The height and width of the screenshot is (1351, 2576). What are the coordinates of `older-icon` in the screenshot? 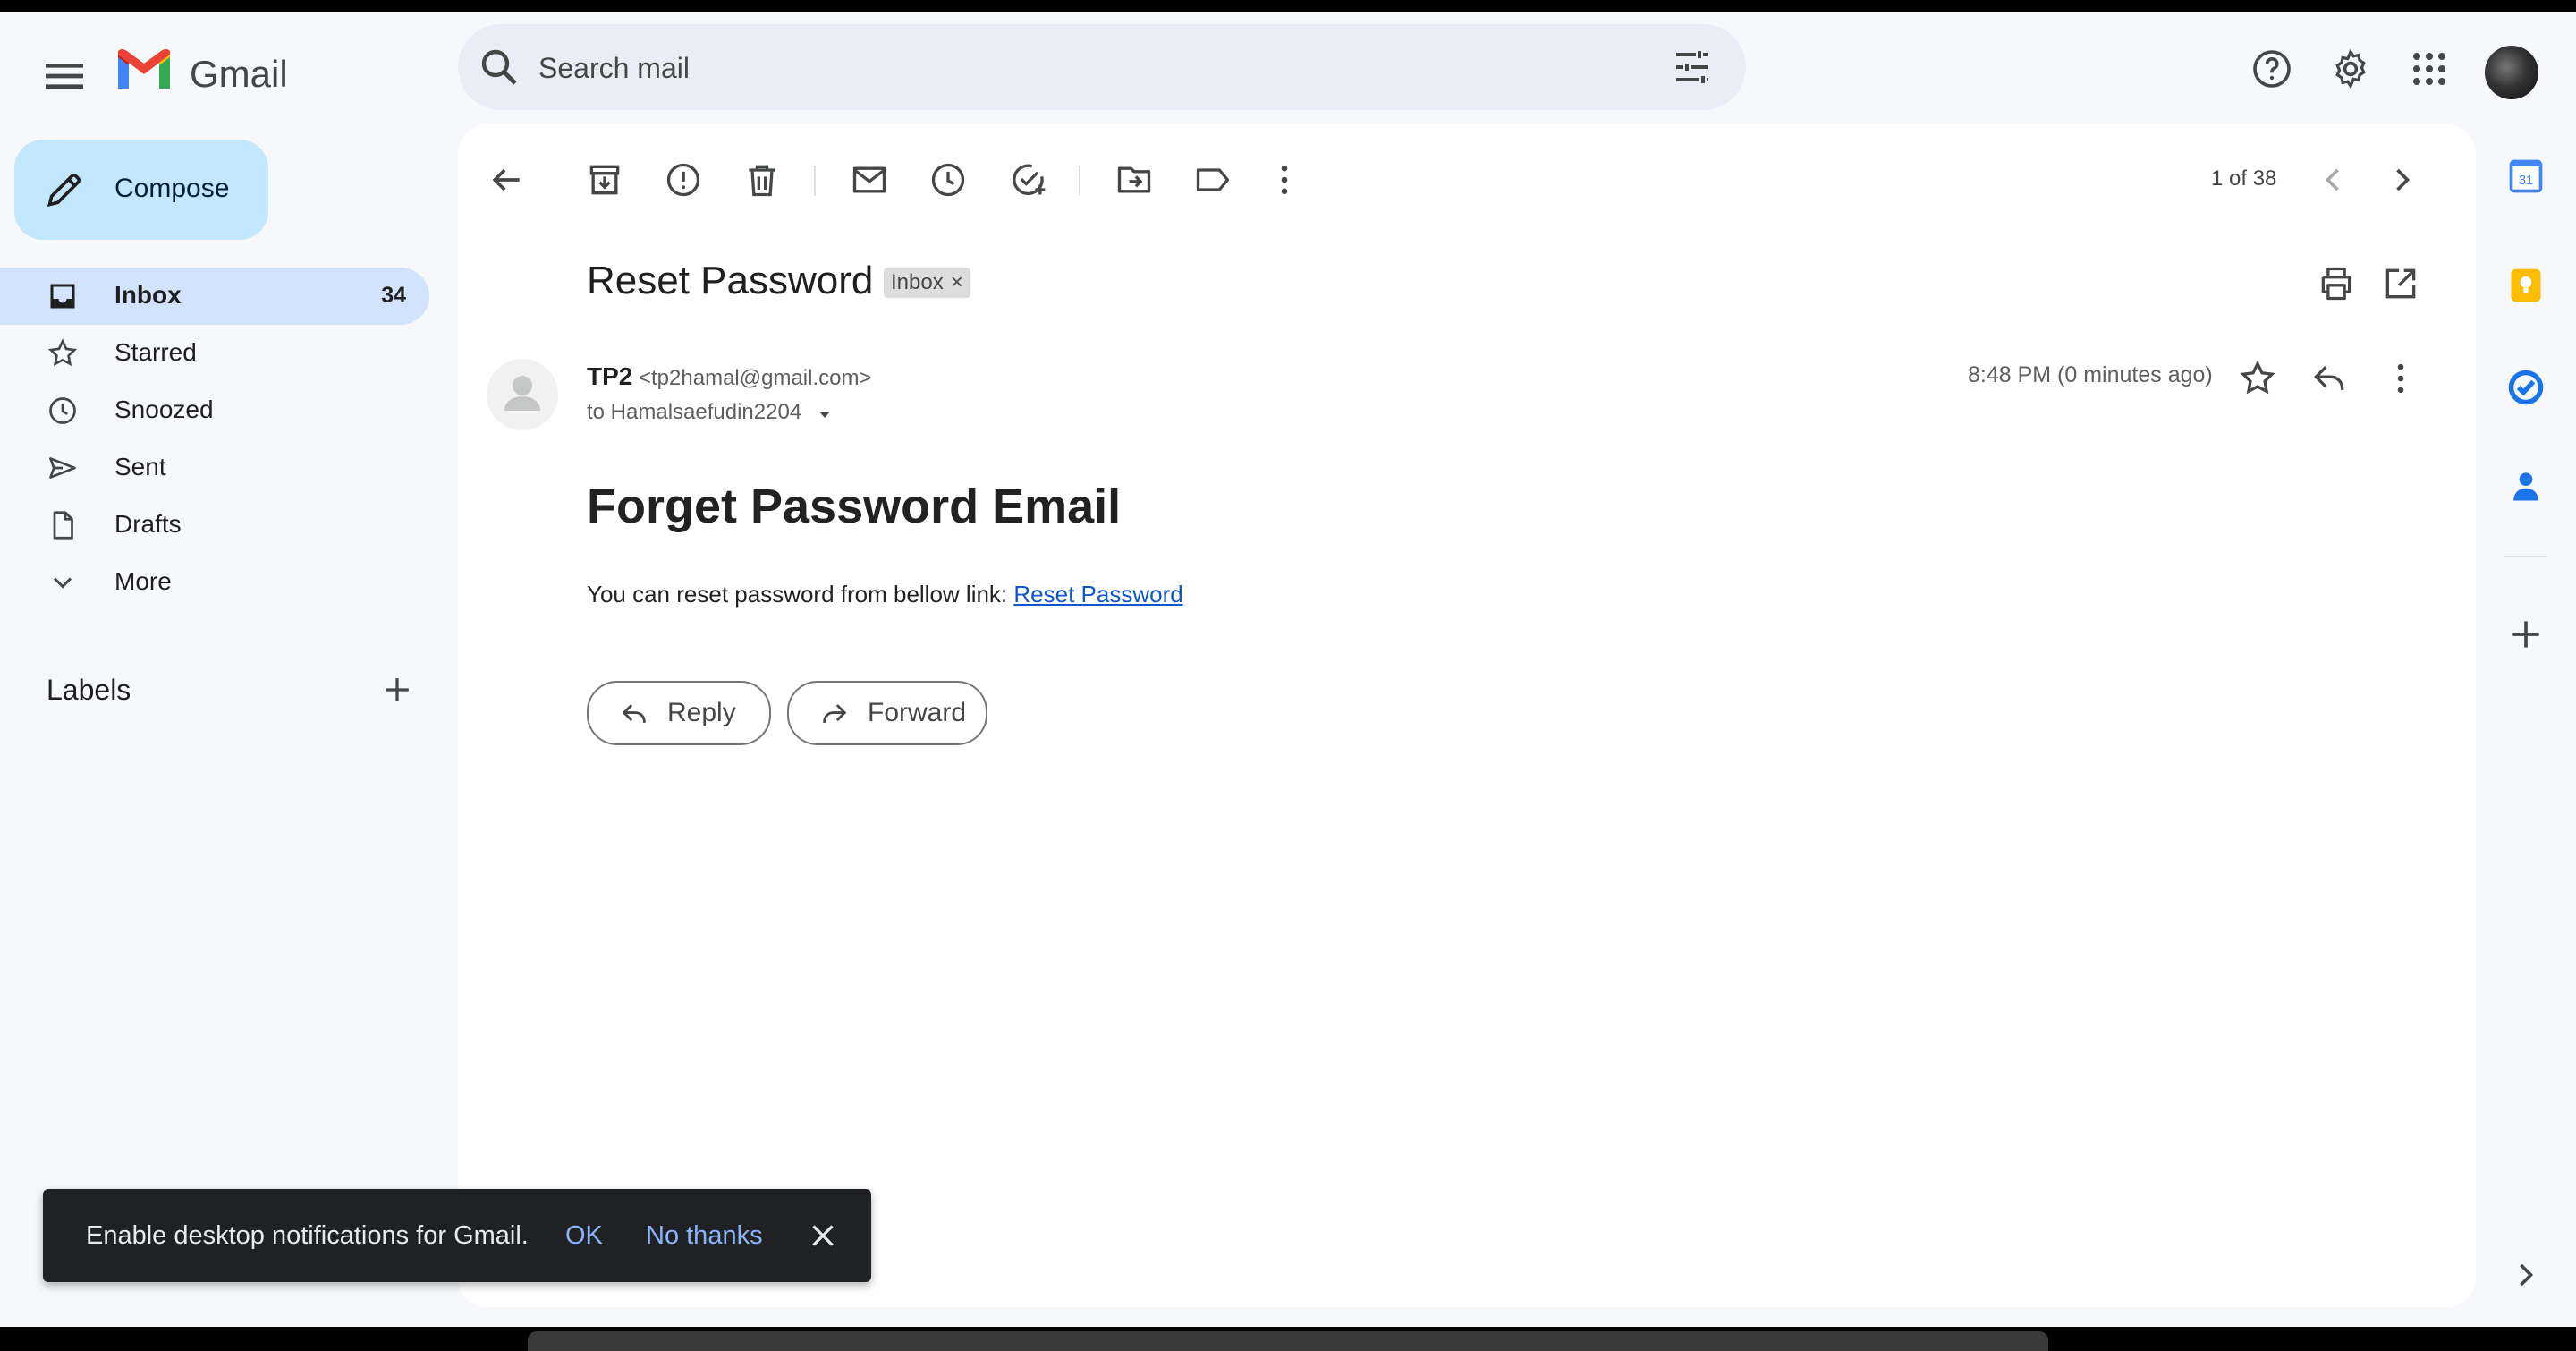 It's located at (2402, 180).